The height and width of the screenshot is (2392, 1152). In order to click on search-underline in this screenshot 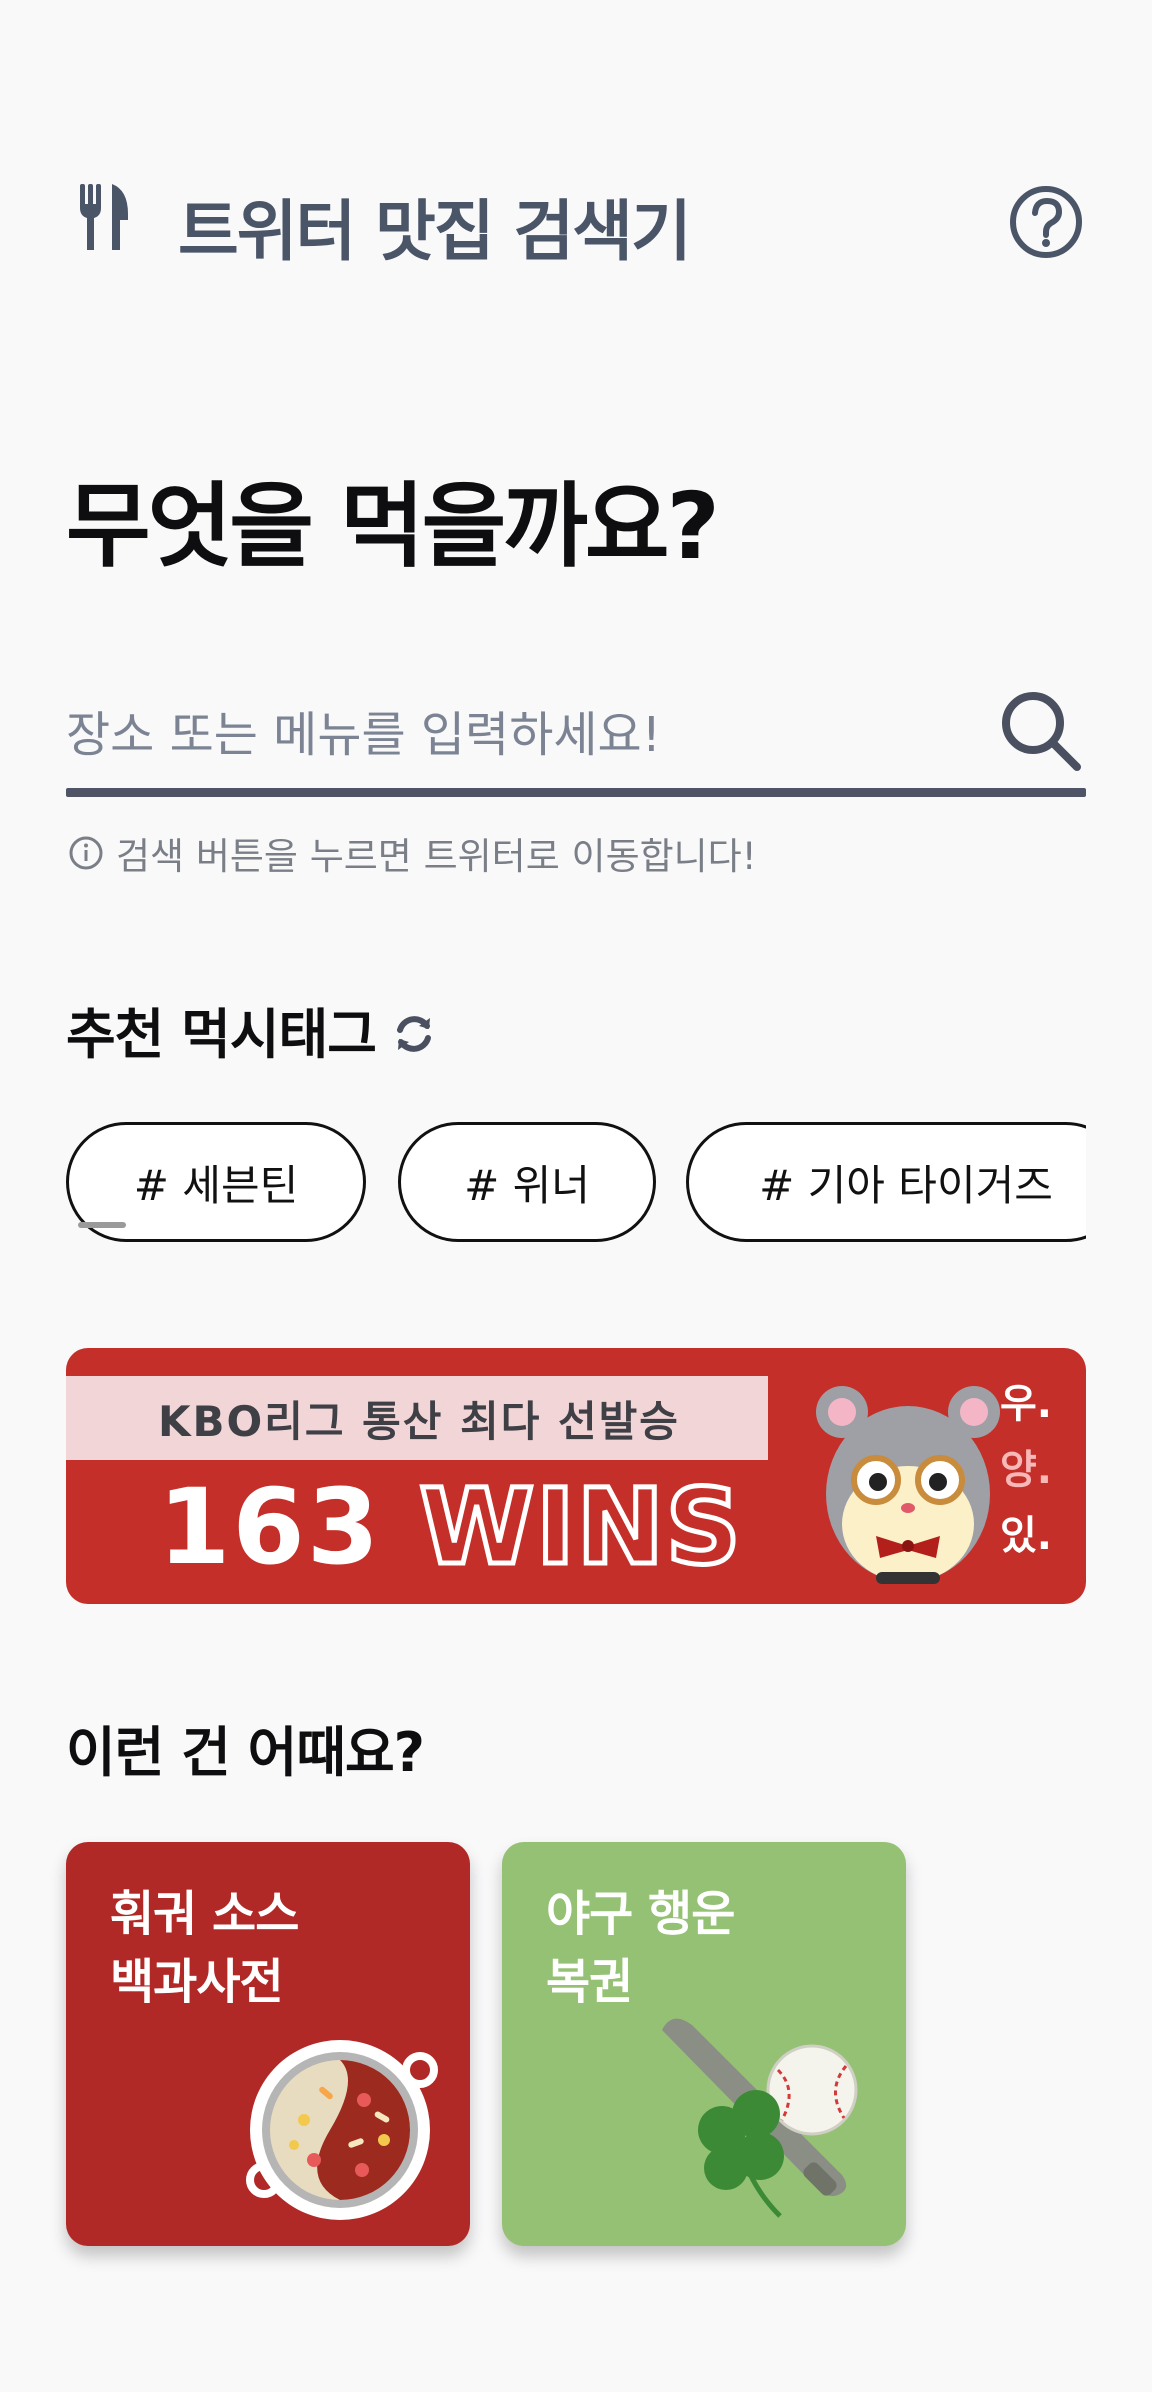, I will do `click(576, 792)`.